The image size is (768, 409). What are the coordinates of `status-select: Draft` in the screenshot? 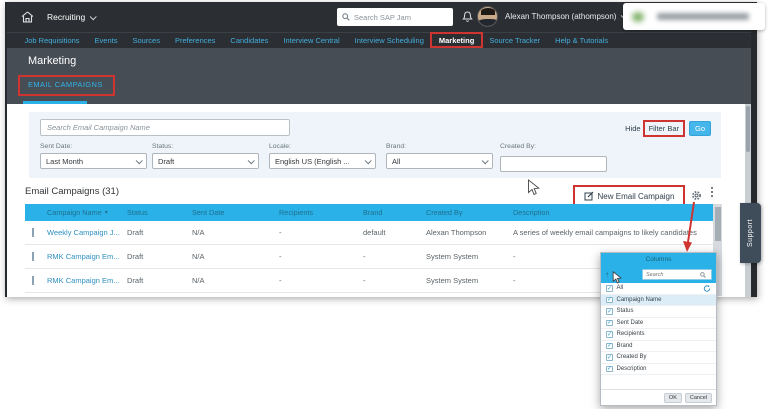 It's located at (205, 161).